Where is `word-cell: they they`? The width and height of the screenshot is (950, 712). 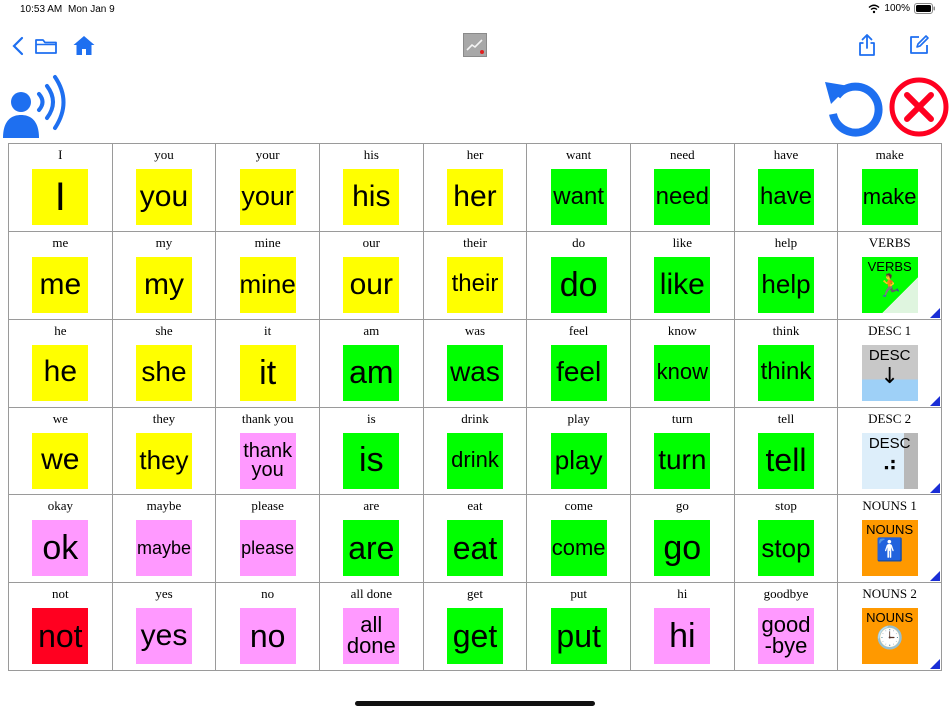
word-cell: they they is located at coordinates (164, 451).